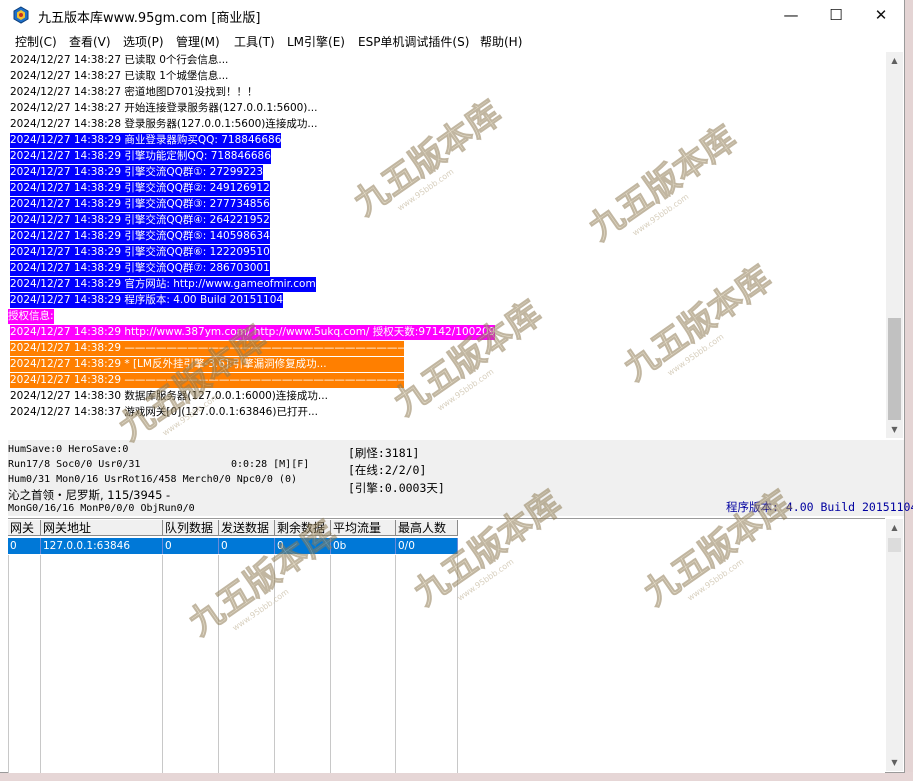 The width and height of the screenshot is (913, 781). Describe the element at coordinates (452, 15) in the screenshot. I see `title-bar: 九五版本库www.95gm.com [商业版] — ☐ ✕` at that location.